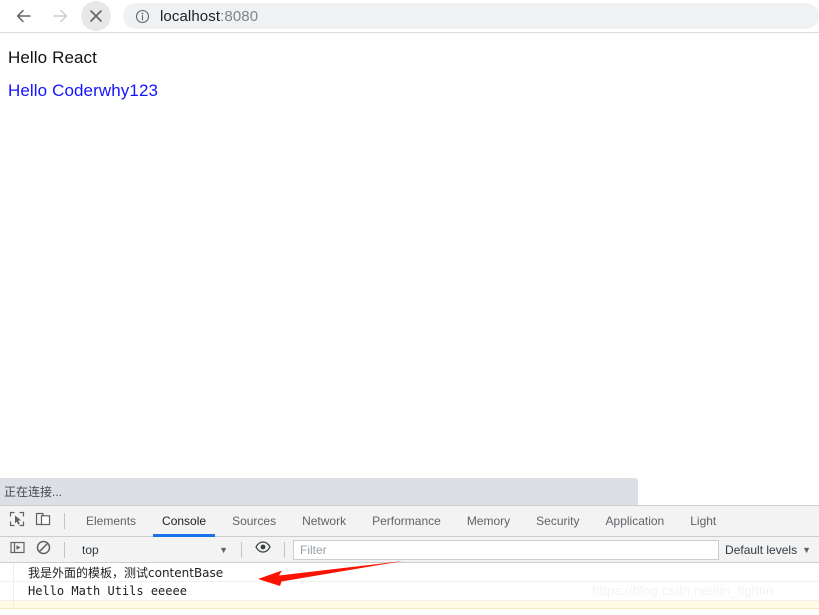 The height and width of the screenshot is (615, 819). I want to click on url-host: localhost, so click(190, 16).